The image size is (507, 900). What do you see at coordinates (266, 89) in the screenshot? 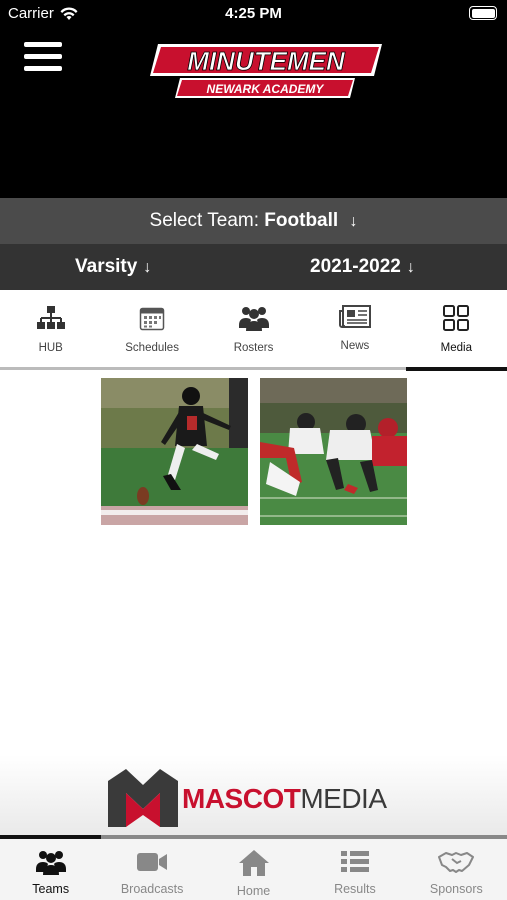
I see `logo-subtitle: NEWARK ACADEMY` at bounding box center [266, 89].